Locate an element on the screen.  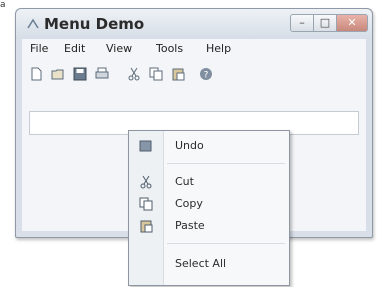
print-icon is located at coordinates (102, 74).